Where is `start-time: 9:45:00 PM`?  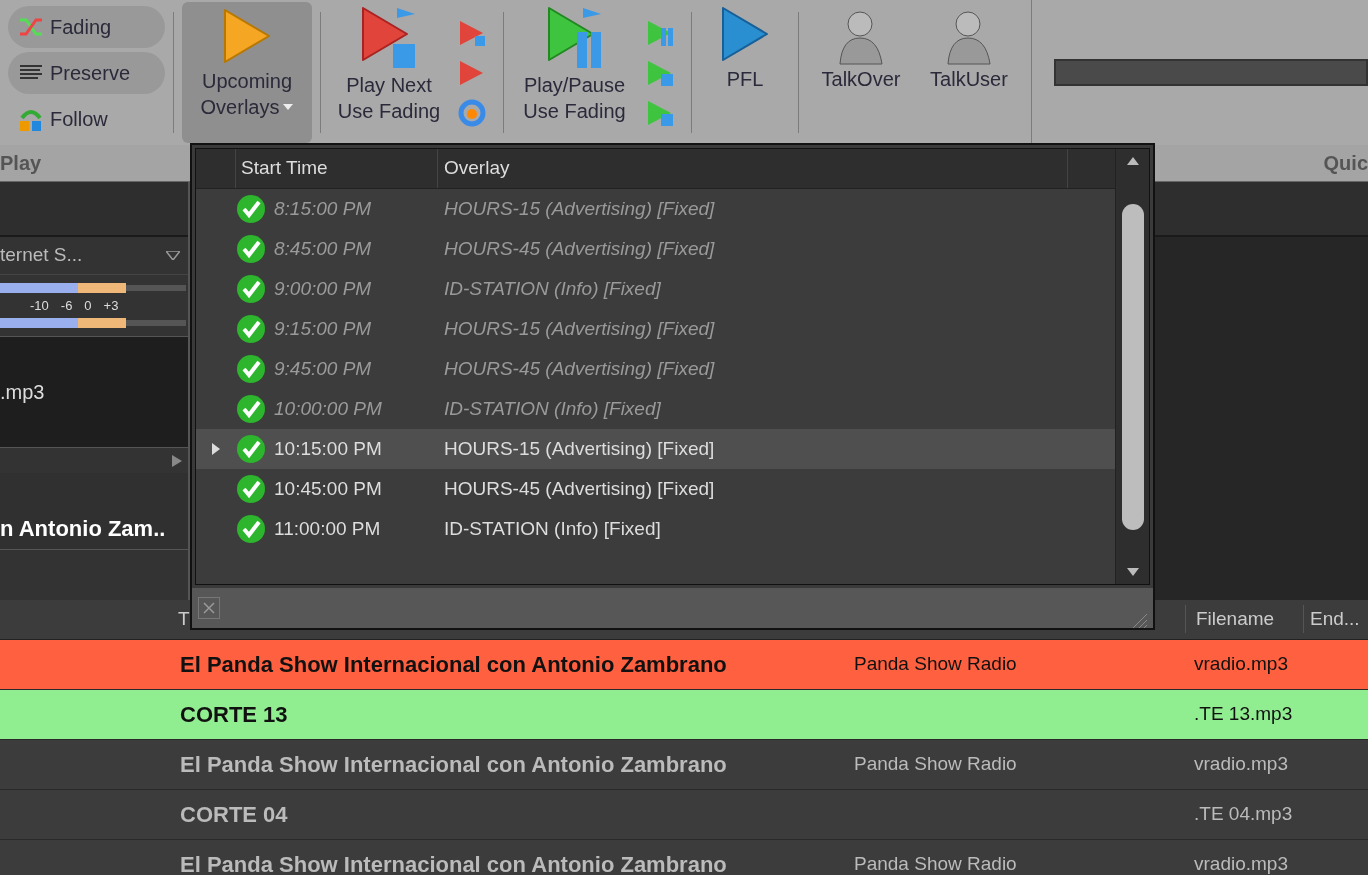
start-time: 9:45:00 PM is located at coordinates (323, 368).